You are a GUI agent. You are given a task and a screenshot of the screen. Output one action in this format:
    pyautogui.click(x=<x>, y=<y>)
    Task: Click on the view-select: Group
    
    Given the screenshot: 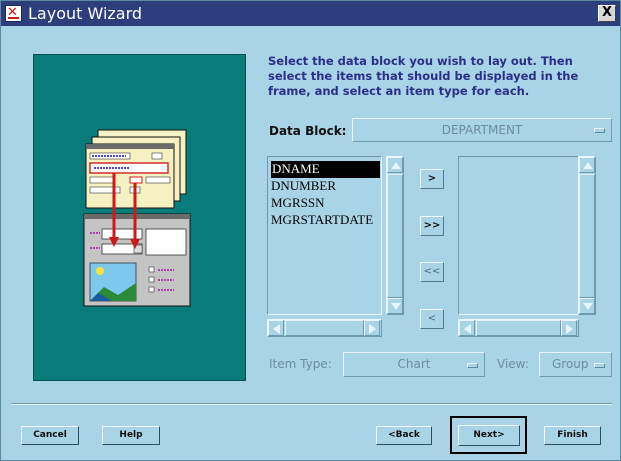 What is the action you would take?
    pyautogui.click(x=575, y=364)
    